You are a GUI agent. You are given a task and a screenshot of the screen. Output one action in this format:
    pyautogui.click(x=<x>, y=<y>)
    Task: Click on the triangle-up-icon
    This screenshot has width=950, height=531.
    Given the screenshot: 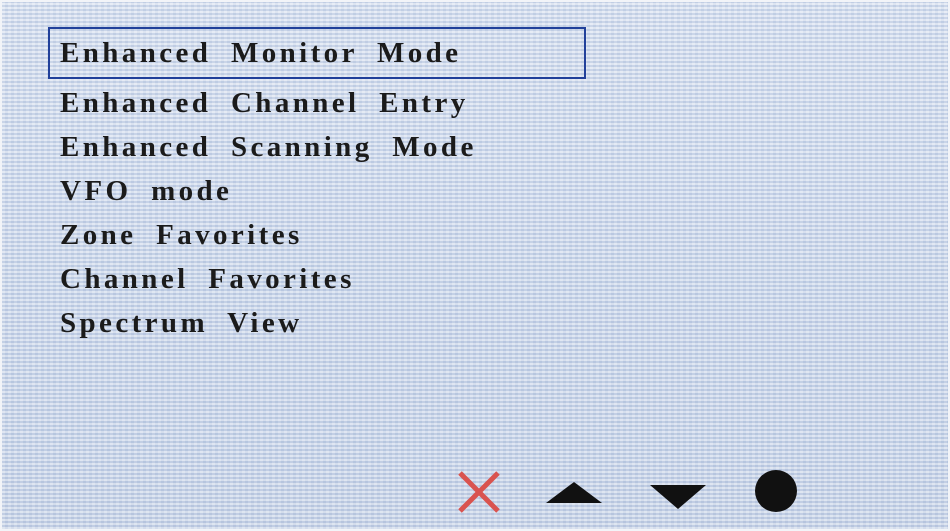 What is the action you would take?
    pyautogui.click(x=574, y=492)
    